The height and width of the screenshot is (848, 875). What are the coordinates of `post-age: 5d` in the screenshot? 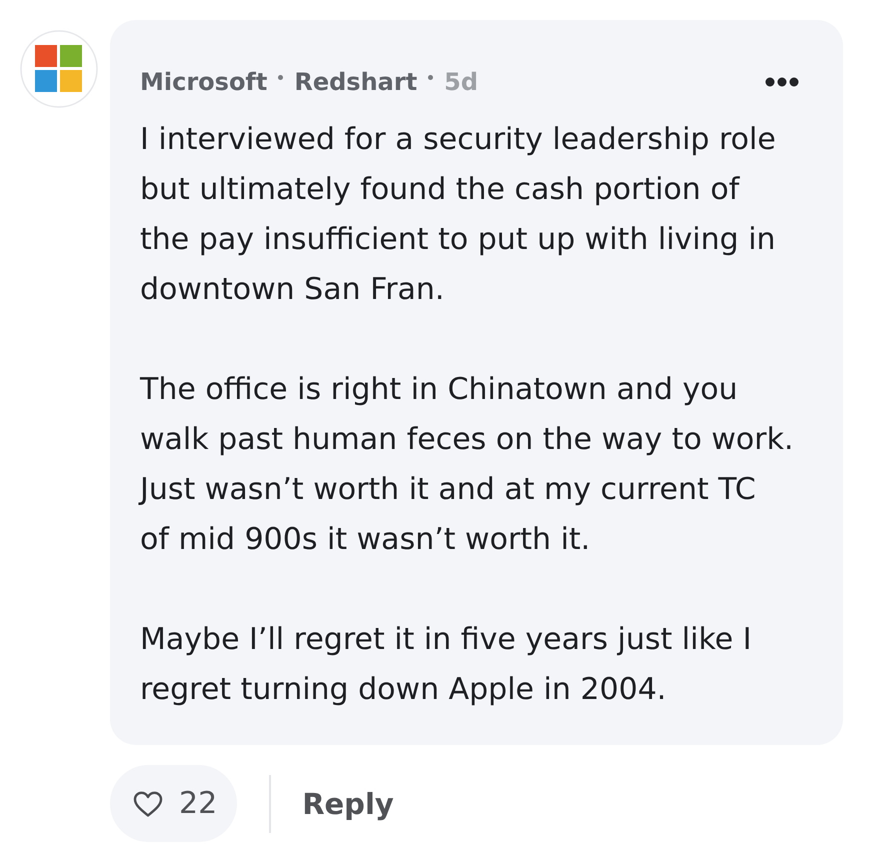 It's located at (461, 82).